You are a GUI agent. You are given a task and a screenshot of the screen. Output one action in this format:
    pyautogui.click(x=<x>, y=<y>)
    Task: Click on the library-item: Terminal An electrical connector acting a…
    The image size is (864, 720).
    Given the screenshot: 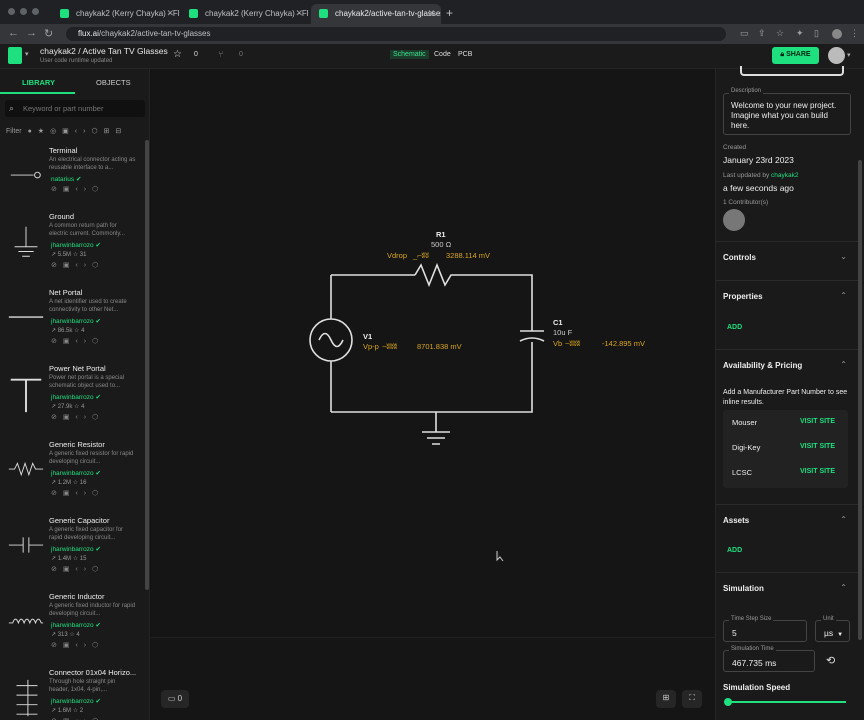 What is the action you would take?
    pyautogui.click(x=73, y=184)
    